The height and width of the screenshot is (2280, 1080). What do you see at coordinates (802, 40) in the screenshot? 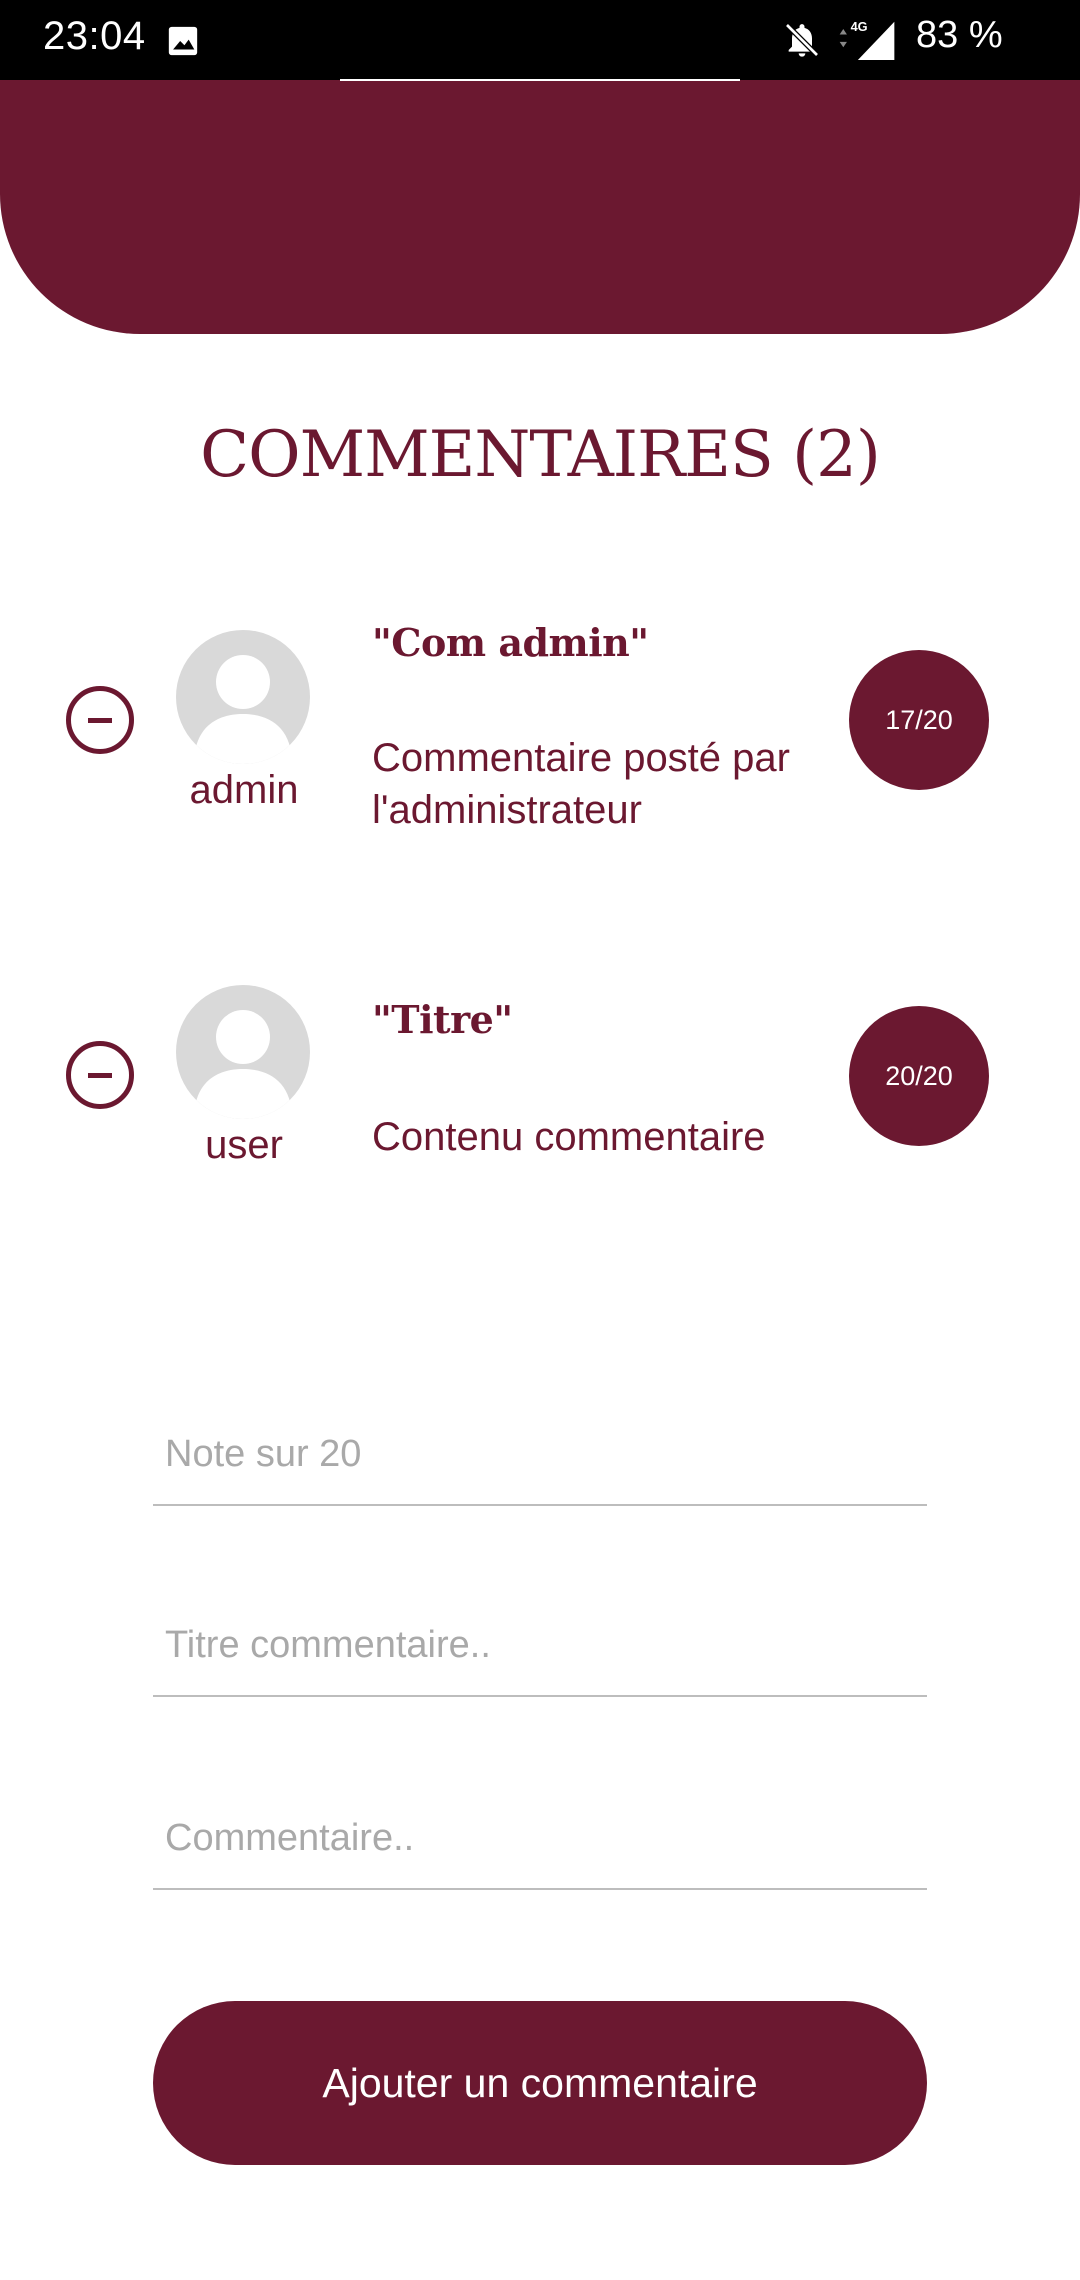
I see `bell-off-icon` at bounding box center [802, 40].